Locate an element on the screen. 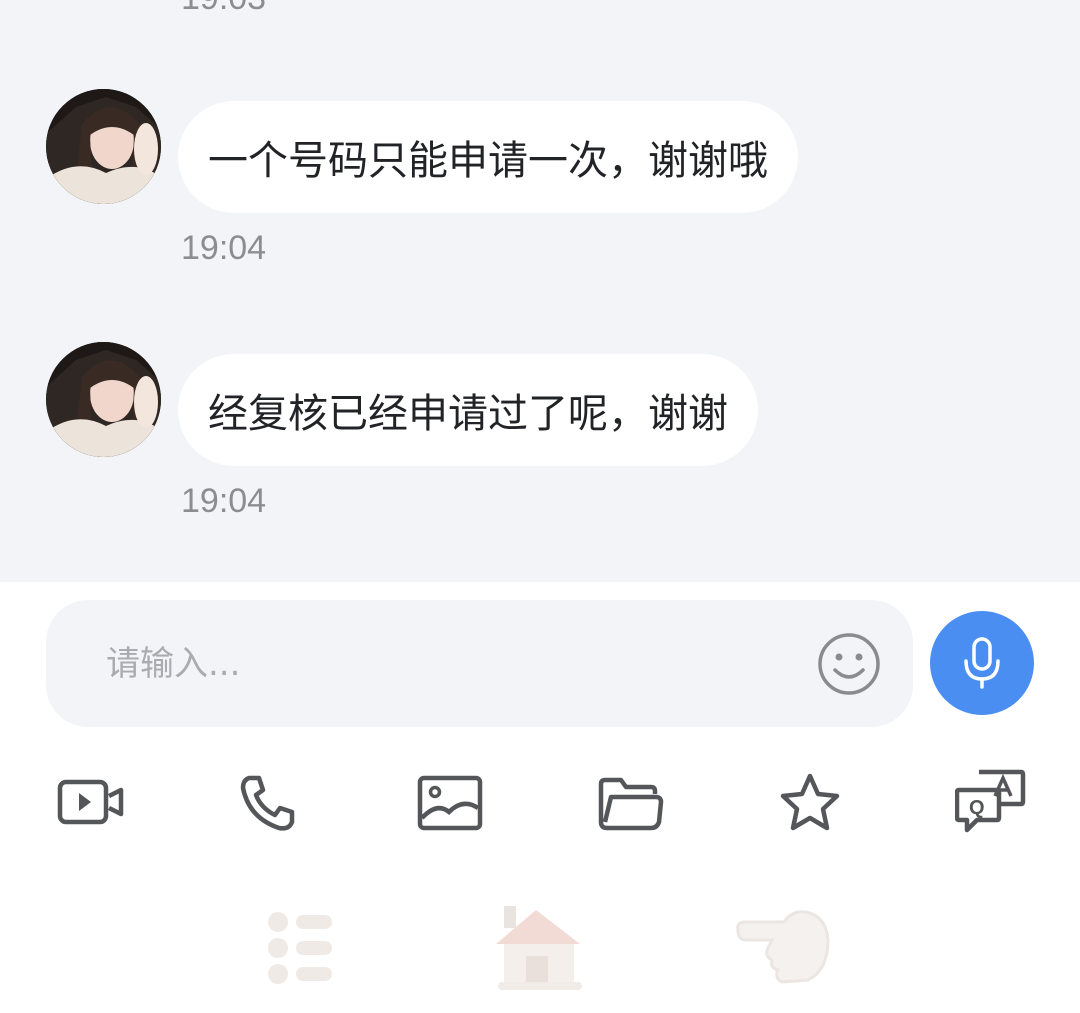  svg-text: Q is located at coordinates (977, 808).